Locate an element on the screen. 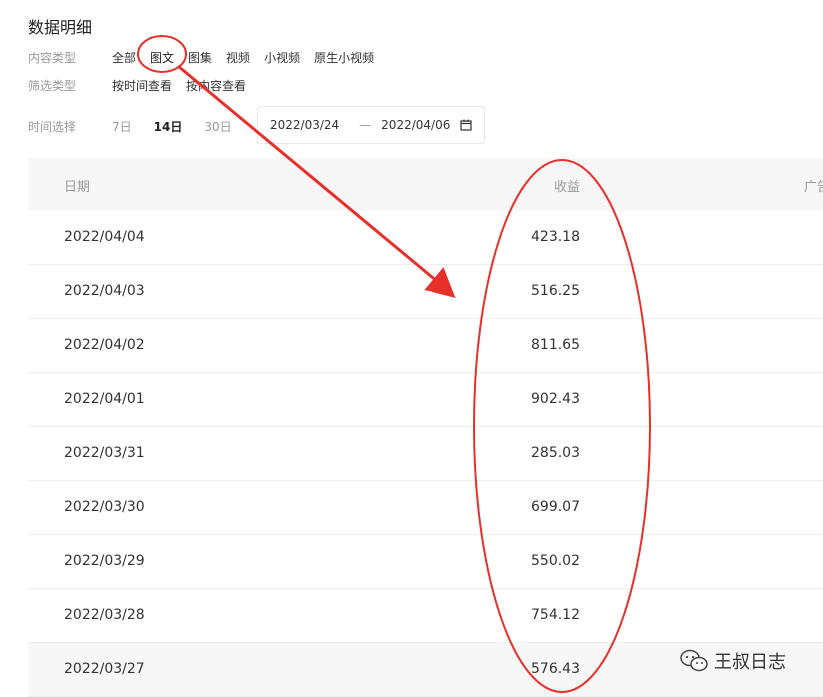 Image resolution: width=823 pixels, height=697 pixels. table-row: 2022/04/03 516.25 is located at coordinates (425, 292).